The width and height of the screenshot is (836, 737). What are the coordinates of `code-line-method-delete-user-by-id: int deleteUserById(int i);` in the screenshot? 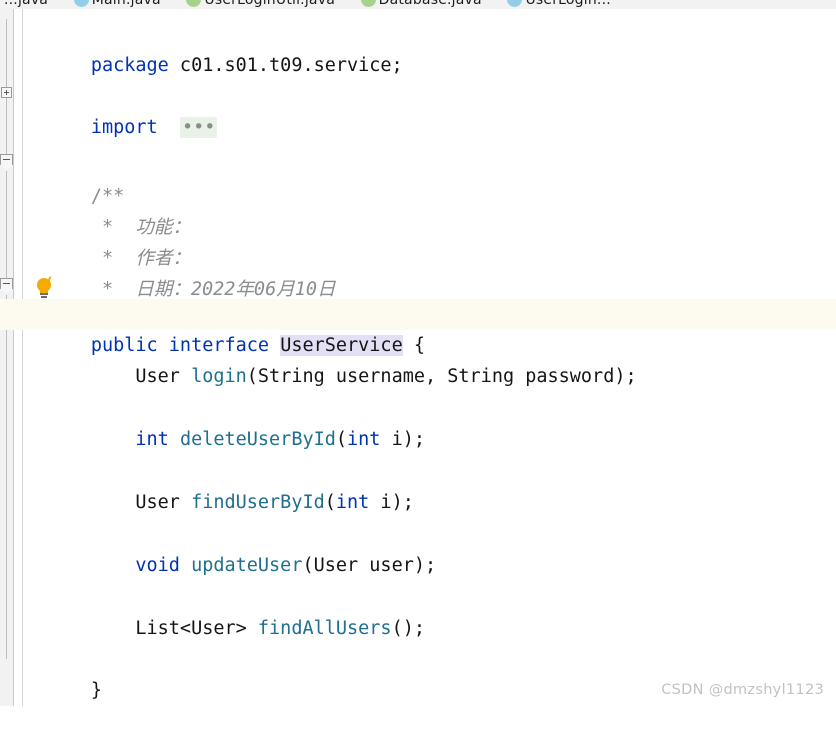 It's located at (224, 421).